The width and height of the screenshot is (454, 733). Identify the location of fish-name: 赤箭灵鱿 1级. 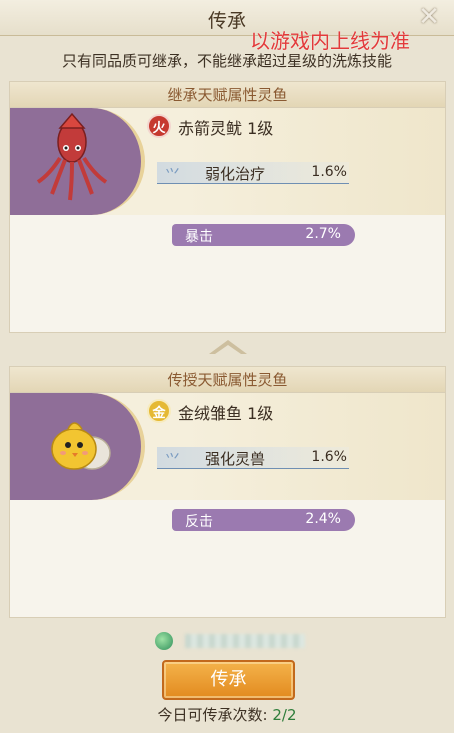
(226, 128).